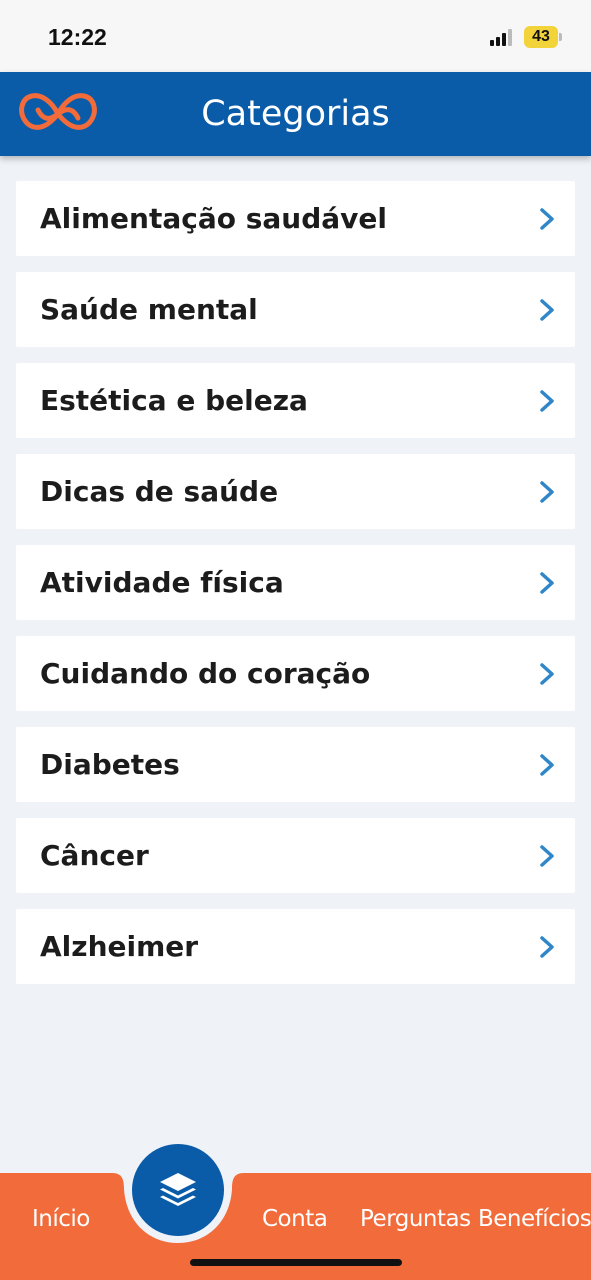  I want to click on layers-icon, so click(178, 1189).